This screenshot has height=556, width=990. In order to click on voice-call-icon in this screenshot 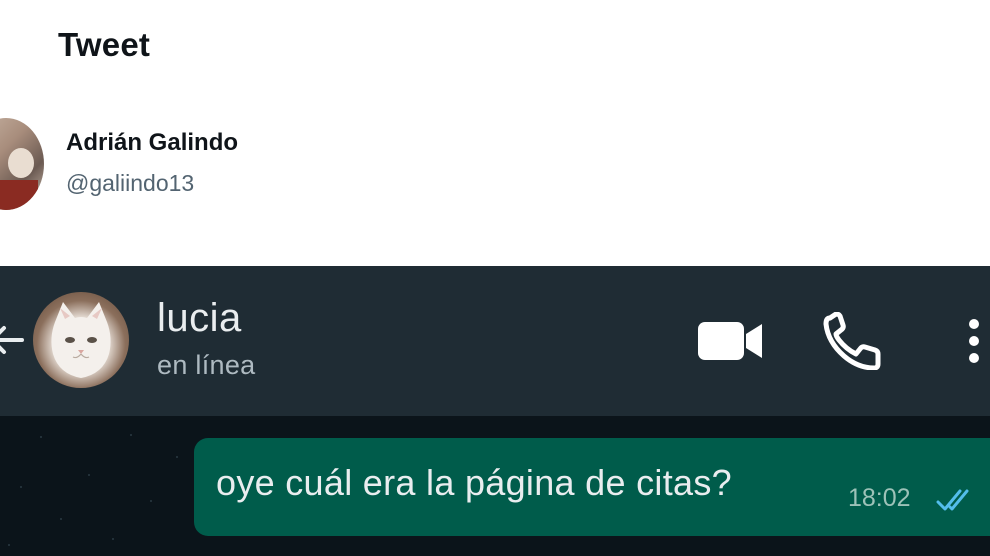, I will do `click(852, 341)`.